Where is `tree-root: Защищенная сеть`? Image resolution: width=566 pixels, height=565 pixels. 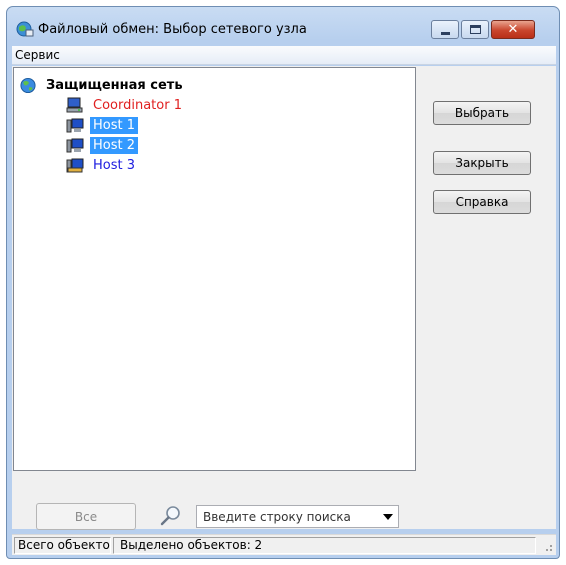
tree-root: Защищенная сеть is located at coordinates (101, 85).